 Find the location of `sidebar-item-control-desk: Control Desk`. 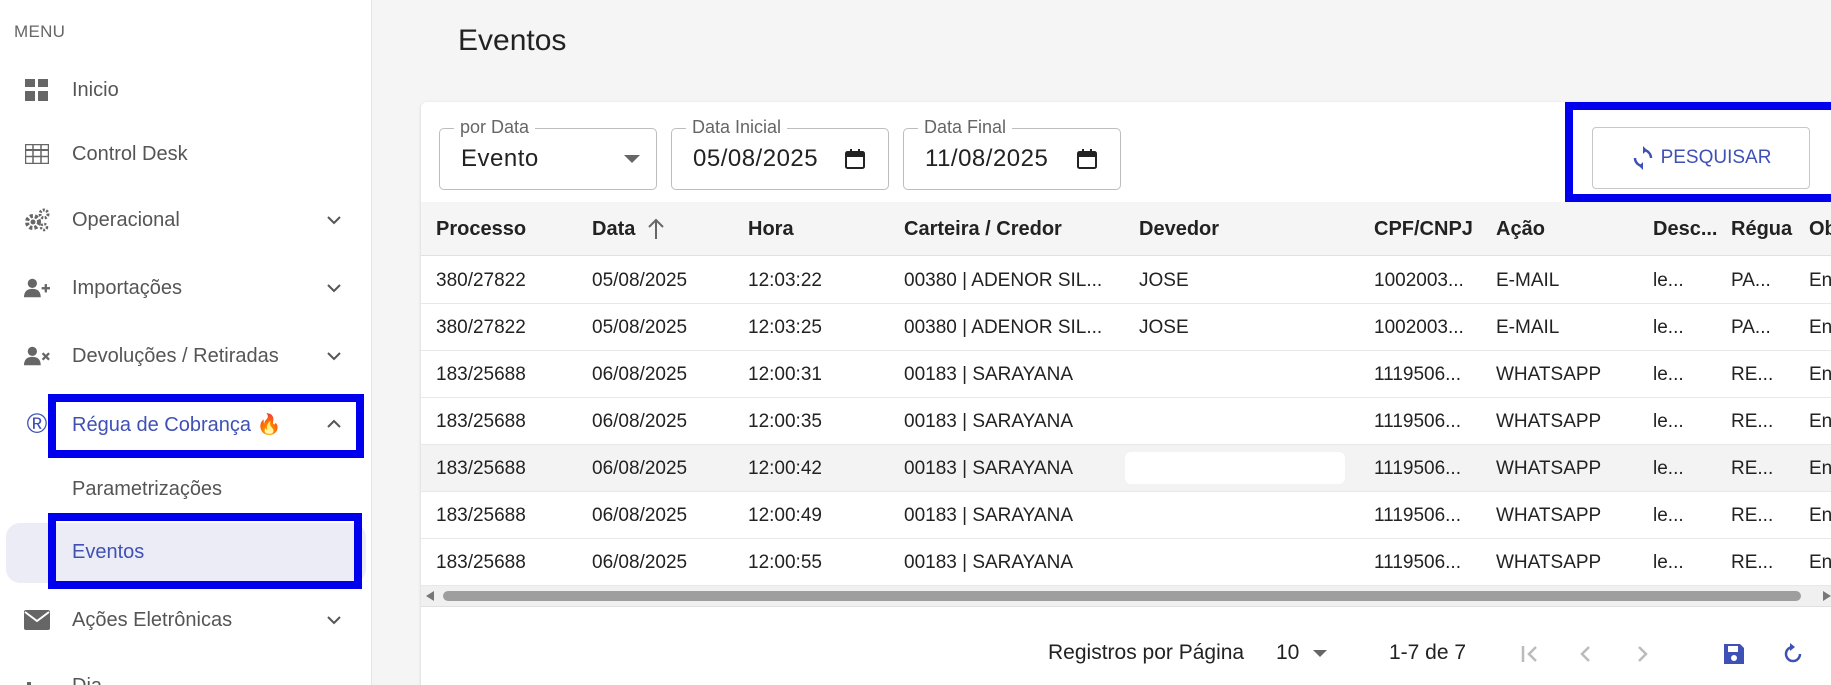

sidebar-item-control-desk: Control Desk is located at coordinates (186, 154).